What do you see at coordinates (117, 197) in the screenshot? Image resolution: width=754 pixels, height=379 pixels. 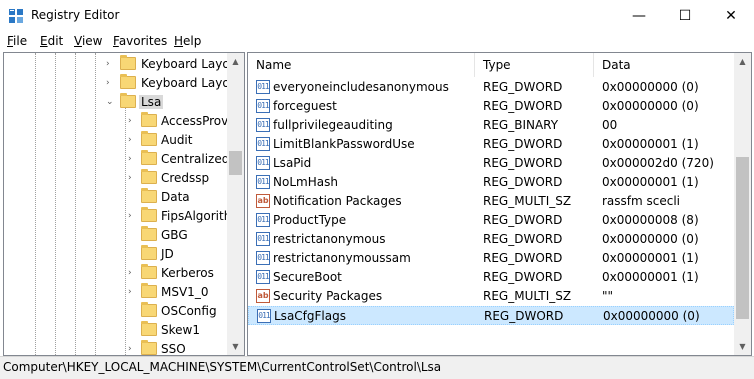 I see `tree-item: Data` at bounding box center [117, 197].